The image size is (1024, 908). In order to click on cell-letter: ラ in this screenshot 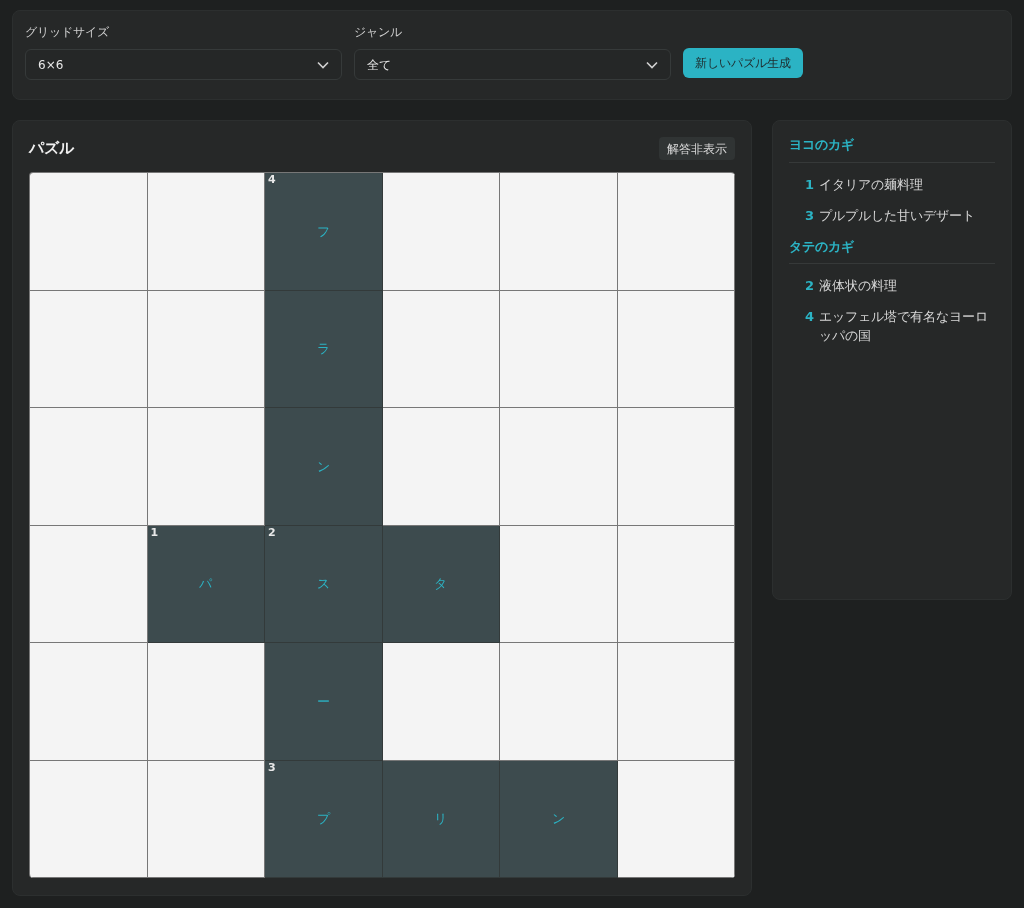, I will do `click(323, 349)`.